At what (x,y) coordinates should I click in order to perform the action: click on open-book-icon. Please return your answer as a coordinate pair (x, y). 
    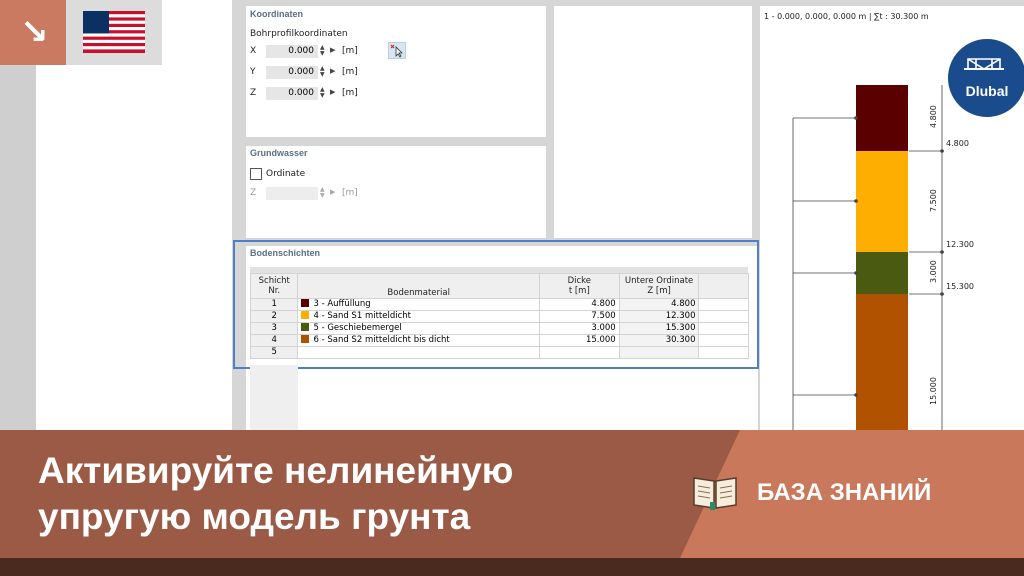
    Looking at the image, I should click on (715, 493).